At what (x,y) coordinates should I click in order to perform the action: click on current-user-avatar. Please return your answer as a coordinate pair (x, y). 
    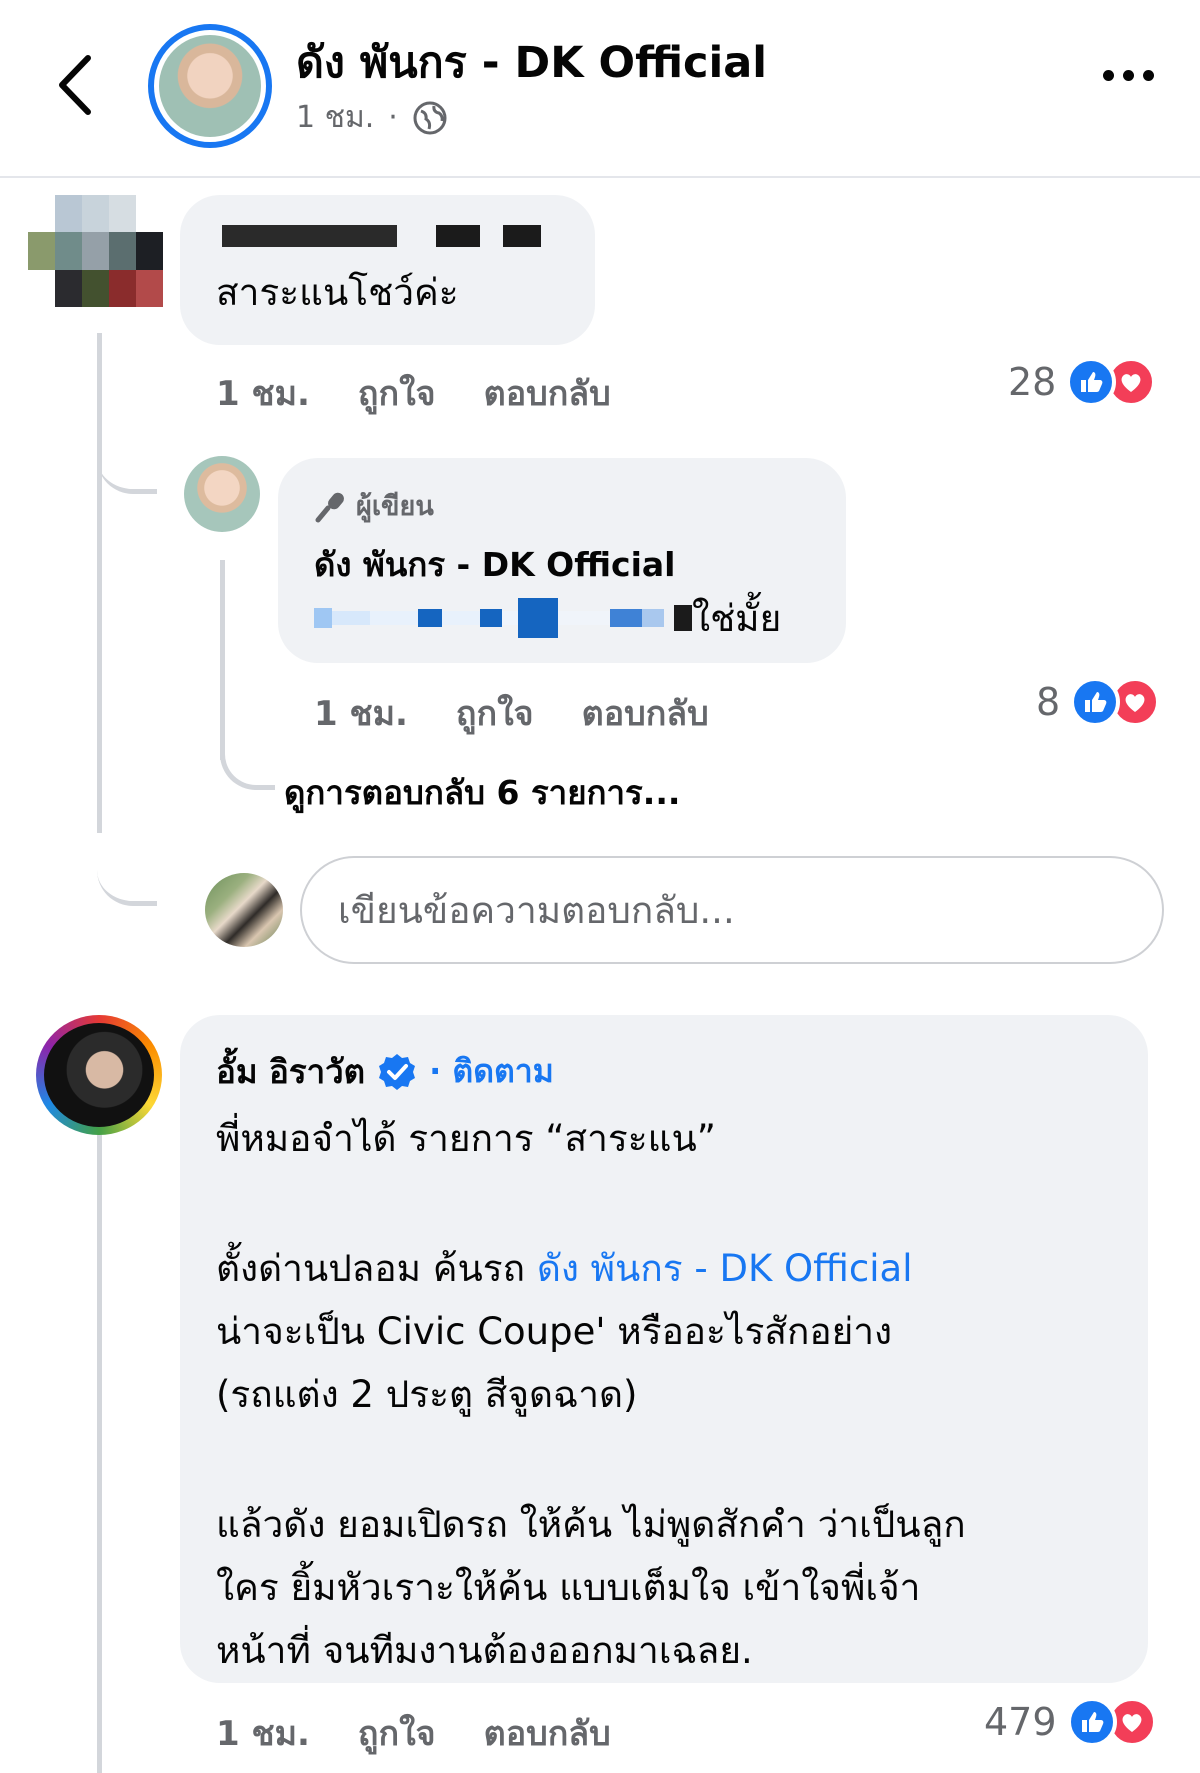
    Looking at the image, I should click on (244, 910).